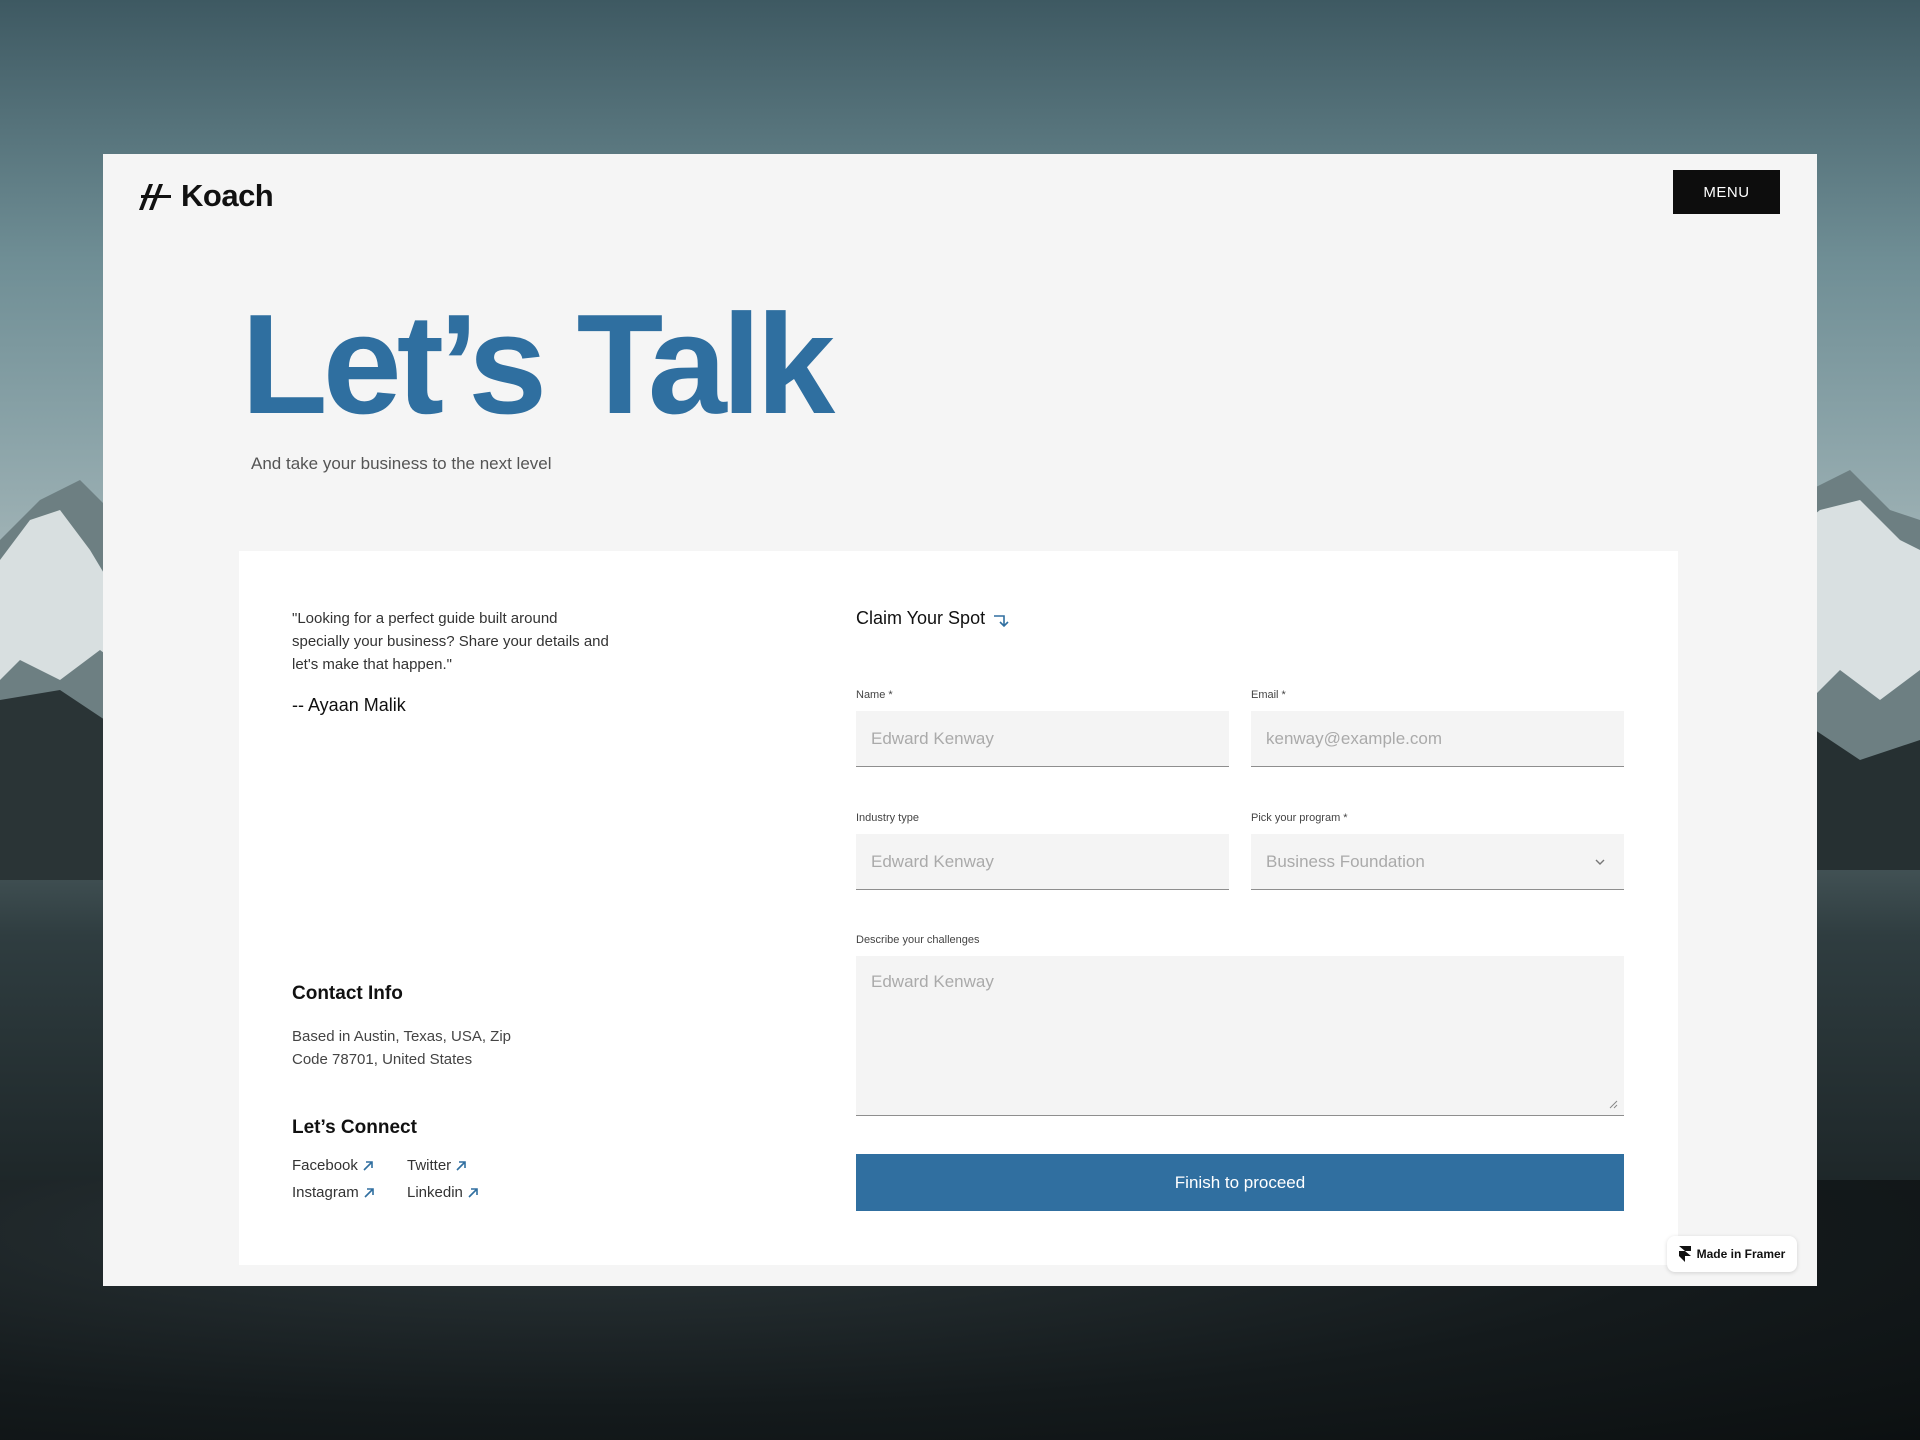  What do you see at coordinates (538, 364) in the screenshot?
I see `page-title: Let’s Talk` at bounding box center [538, 364].